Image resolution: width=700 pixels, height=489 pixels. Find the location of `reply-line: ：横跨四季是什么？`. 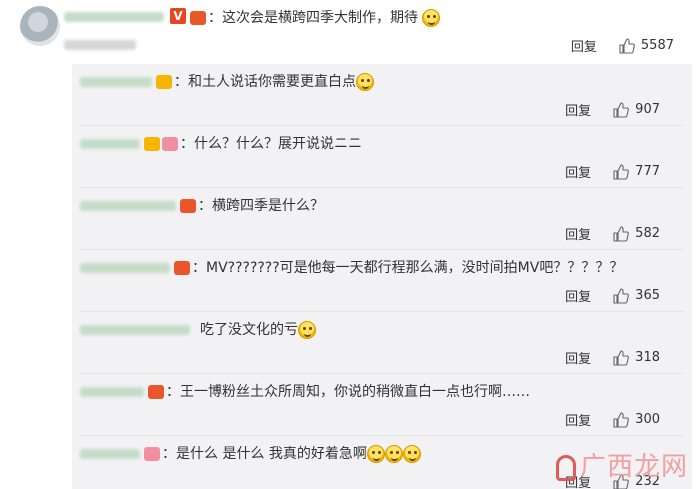

reply-line: ：横跨四季是什么？ is located at coordinates (202, 206).